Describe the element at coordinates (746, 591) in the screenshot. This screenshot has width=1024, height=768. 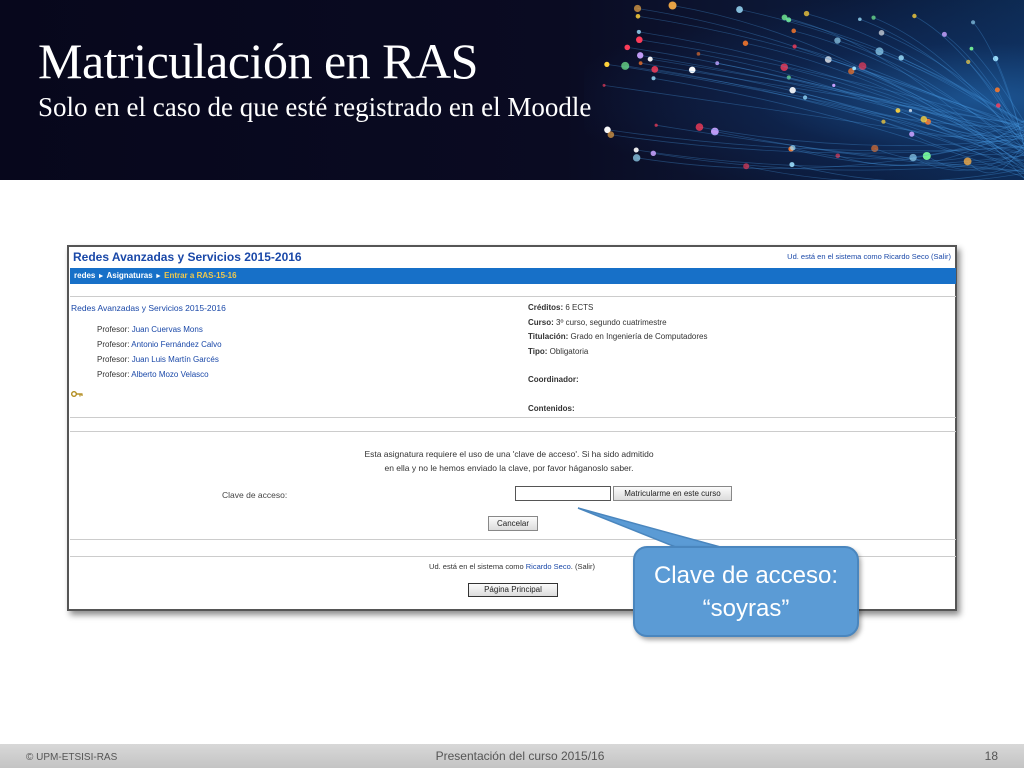
I see `access-key-callout: Clave de acceso: “soyras”` at that location.